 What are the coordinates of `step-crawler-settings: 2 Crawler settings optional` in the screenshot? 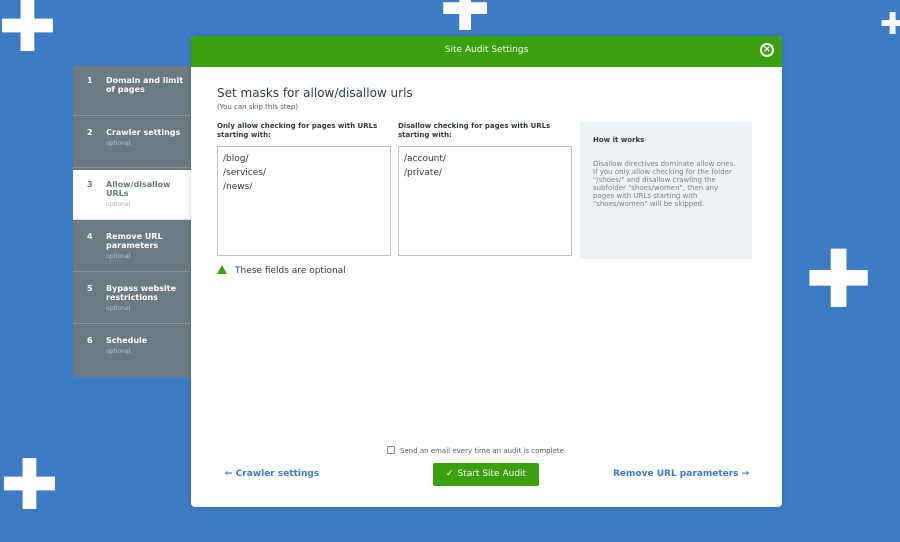 It's located at (132, 143).